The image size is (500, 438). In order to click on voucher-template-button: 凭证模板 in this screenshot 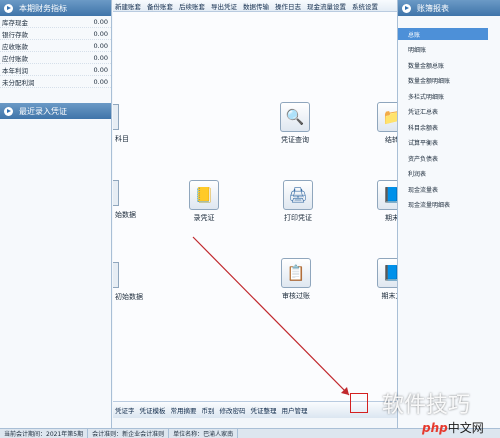, I will do `click(153, 410)`.